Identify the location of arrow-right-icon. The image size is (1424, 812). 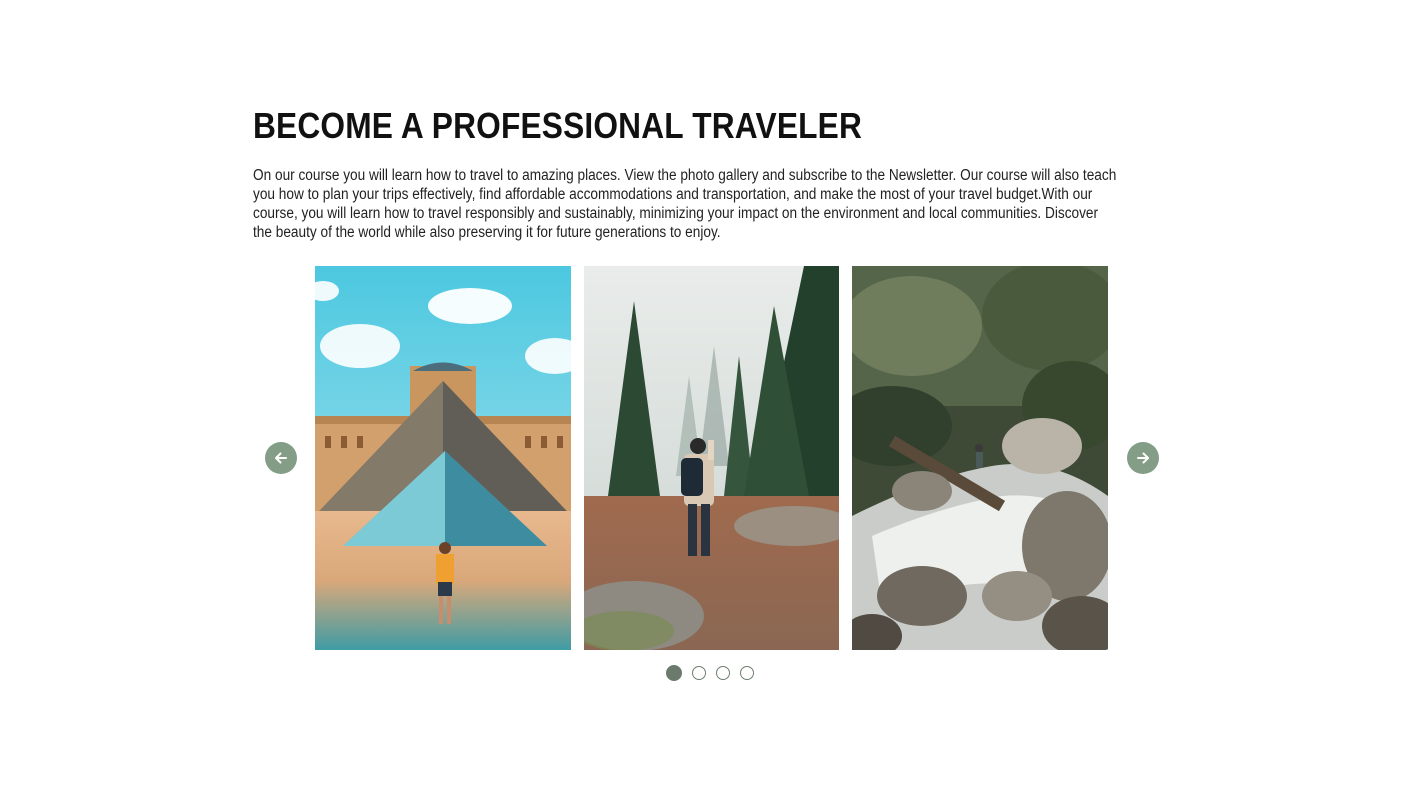
(1143, 458).